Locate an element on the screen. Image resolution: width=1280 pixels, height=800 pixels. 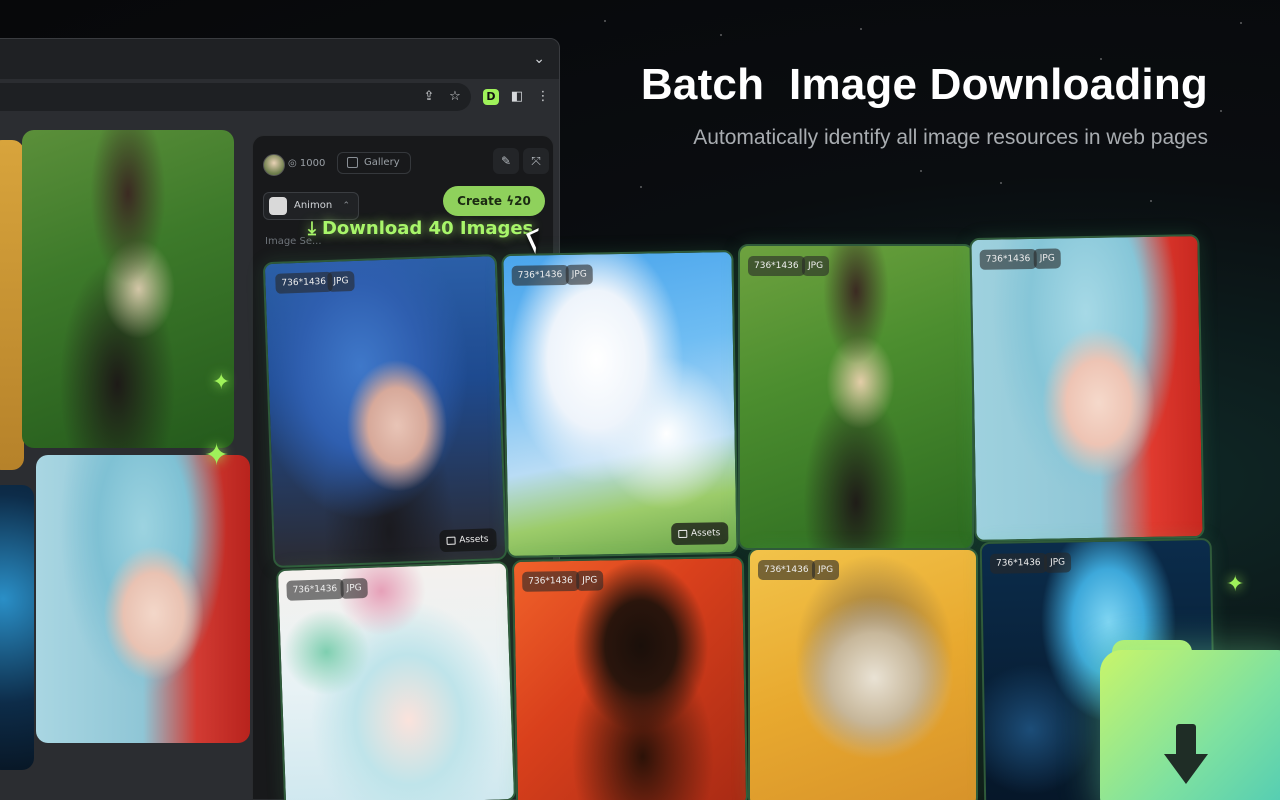
browser-toolbar: ⇪ ☆ D ◧ ⋮ is located at coordinates (279, 97).